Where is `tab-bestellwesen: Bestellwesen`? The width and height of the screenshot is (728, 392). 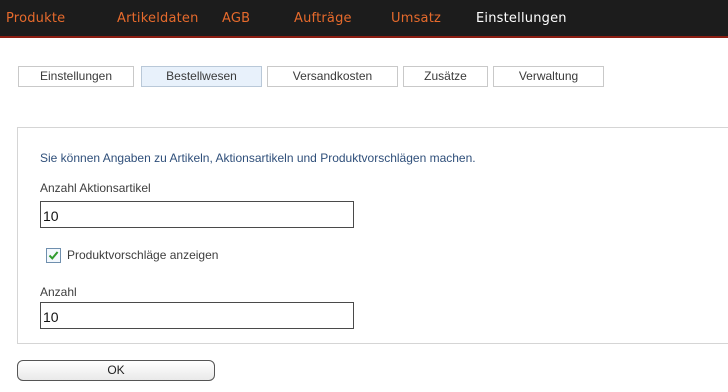 tab-bestellwesen: Bestellwesen is located at coordinates (201, 76).